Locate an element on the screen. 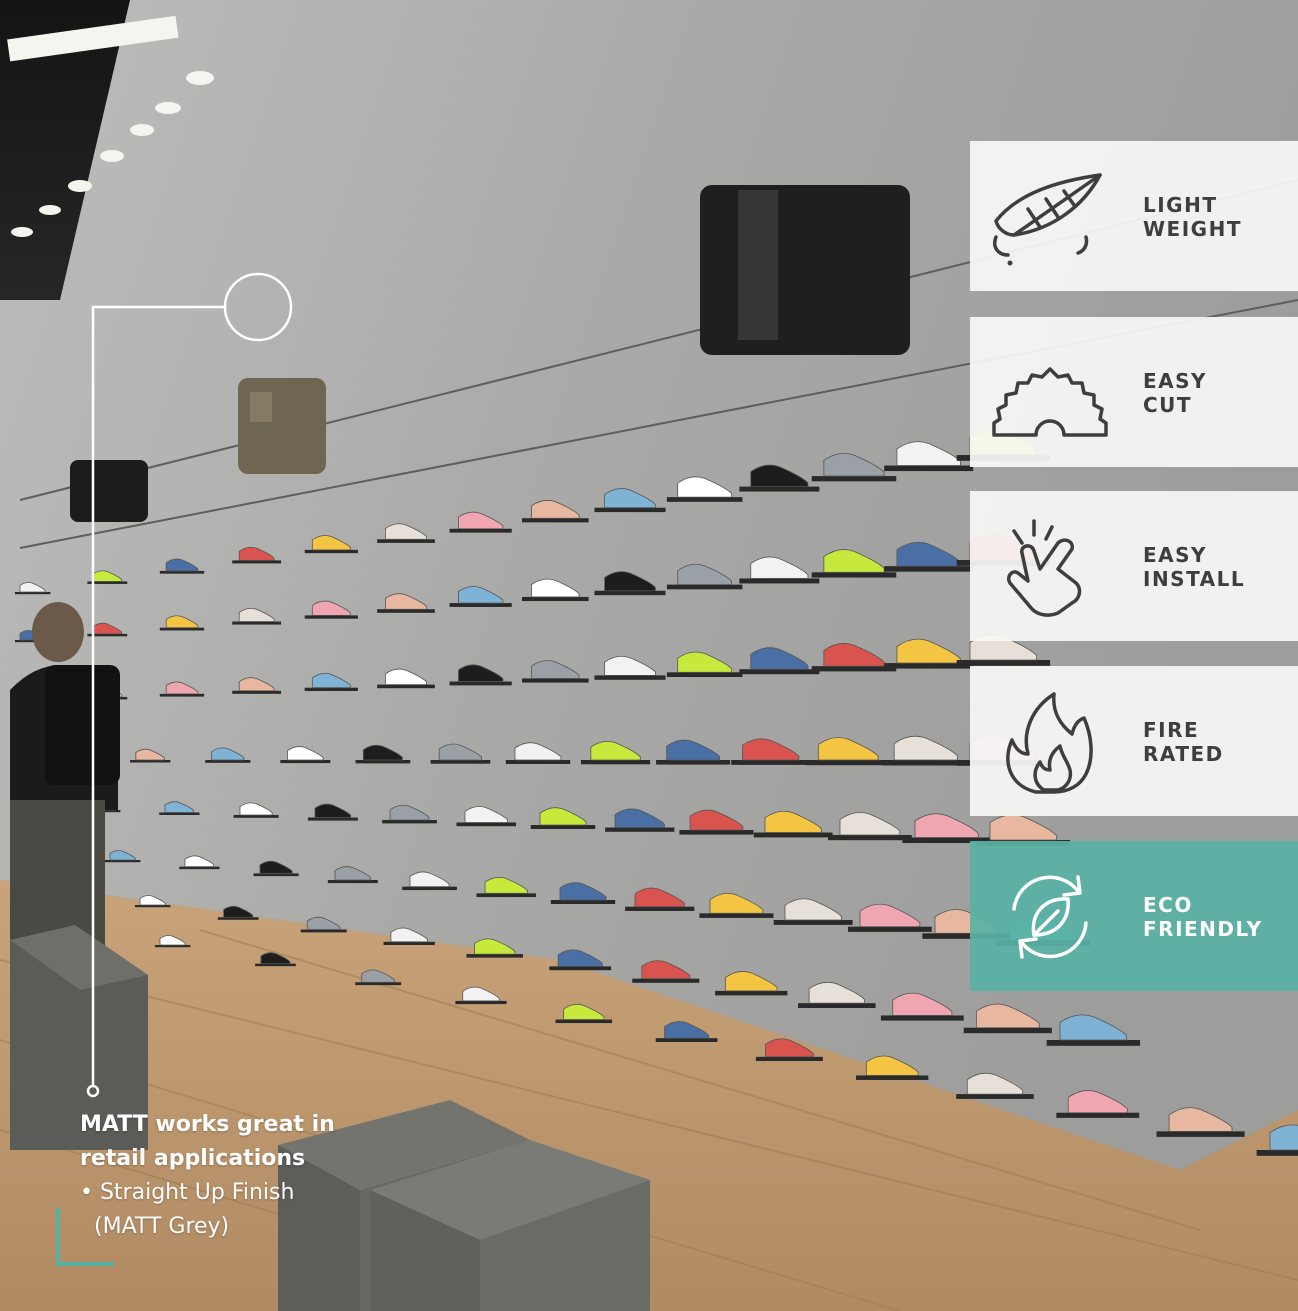 Image resolution: width=1298 pixels, height=1311 pixels. feather-icon is located at coordinates (1047, 219).